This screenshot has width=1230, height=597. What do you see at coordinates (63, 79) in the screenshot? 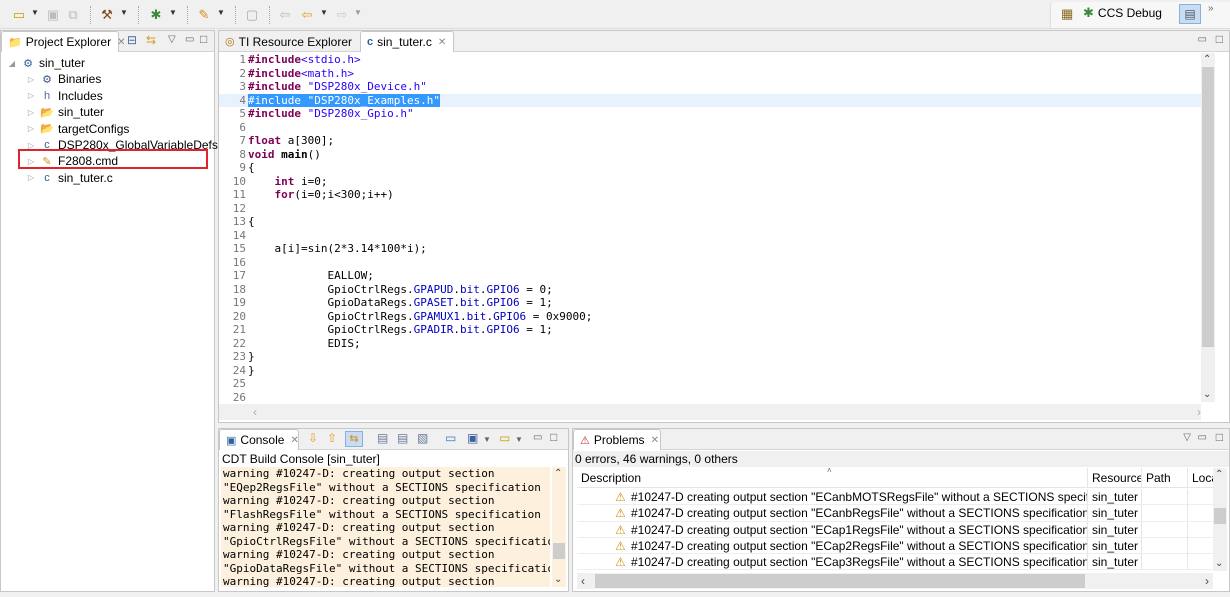
I see `tree-item: ▷ ⚙ Binaries` at bounding box center [63, 79].